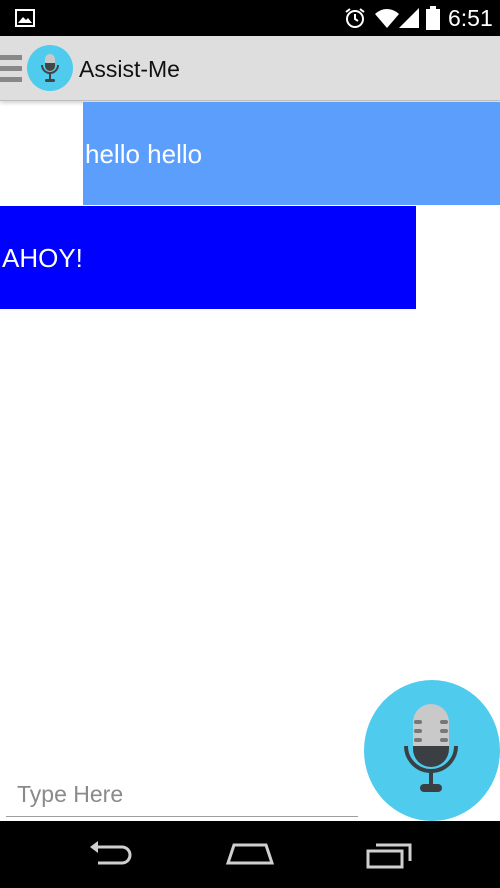 The height and width of the screenshot is (888, 500). Describe the element at coordinates (432, 750) in the screenshot. I see `microphone-button` at that location.